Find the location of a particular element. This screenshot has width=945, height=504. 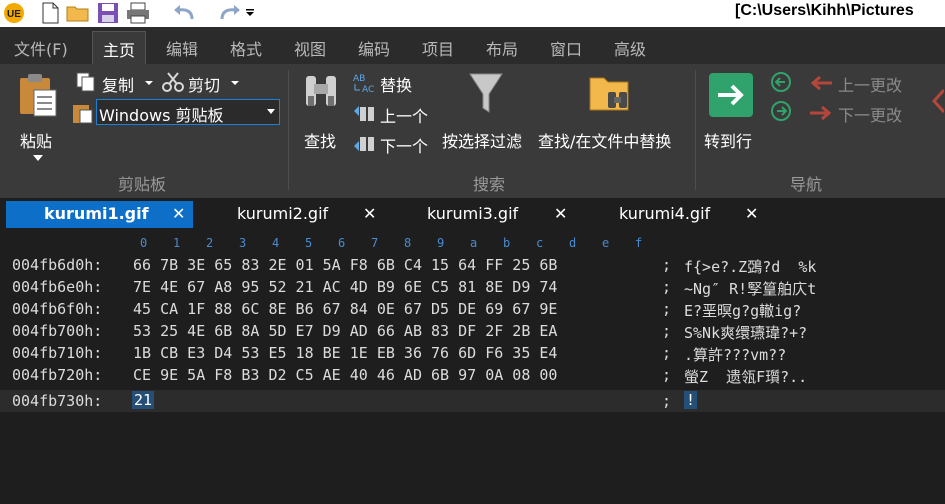

file-tab-label: kurumi2.gif is located at coordinates (283, 213).